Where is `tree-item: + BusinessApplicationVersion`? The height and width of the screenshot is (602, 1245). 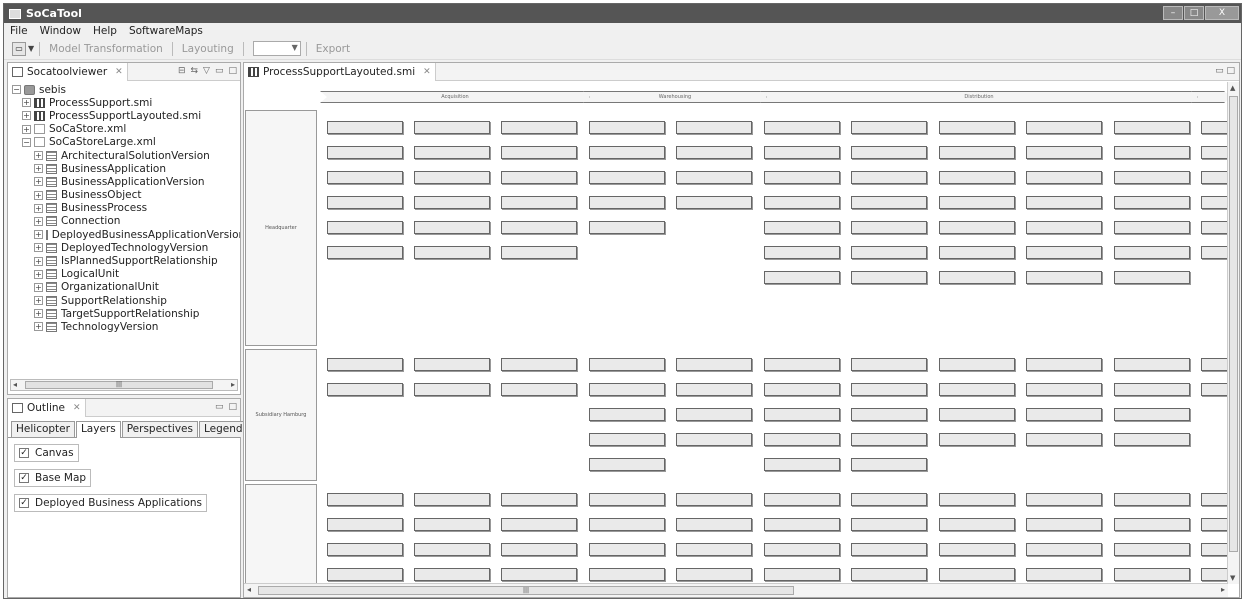 tree-item: + BusinessApplicationVersion is located at coordinates (125, 181).